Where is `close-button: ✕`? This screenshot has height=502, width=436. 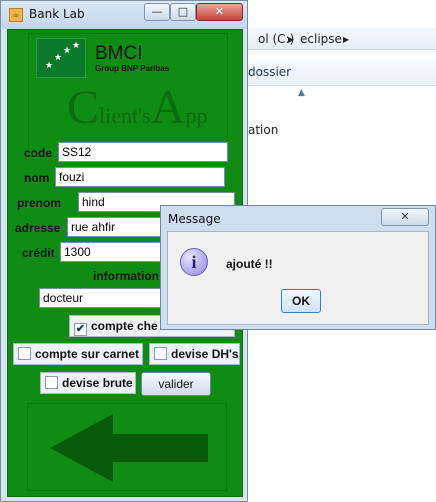
close-button: ✕ is located at coordinates (219, 12).